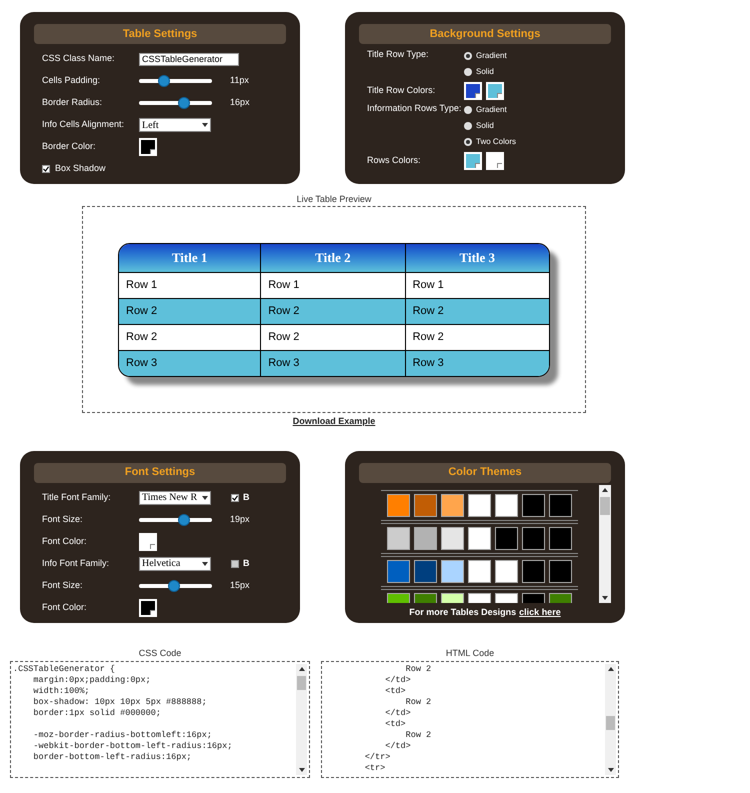 The height and width of the screenshot is (793, 750). I want to click on panel-title: Font Settings, so click(160, 472).